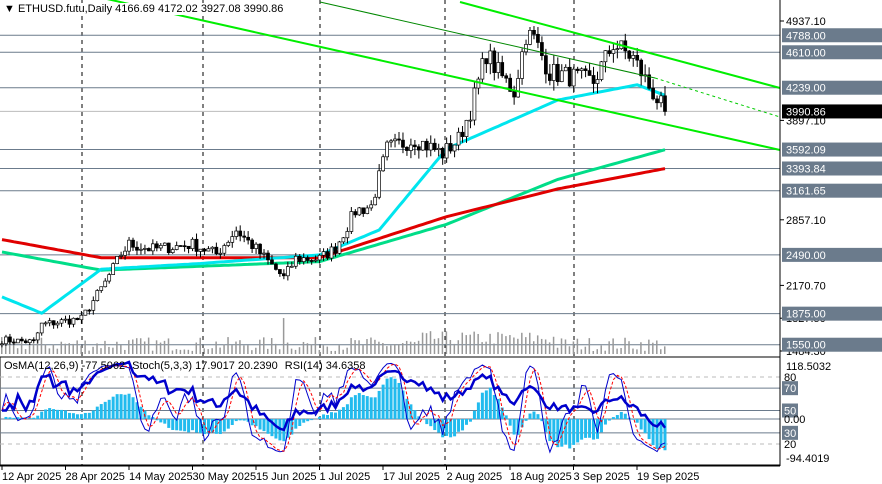  What do you see at coordinates (9, 9) in the screenshot?
I see `dropdown-icon: ▼` at bounding box center [9, 9].